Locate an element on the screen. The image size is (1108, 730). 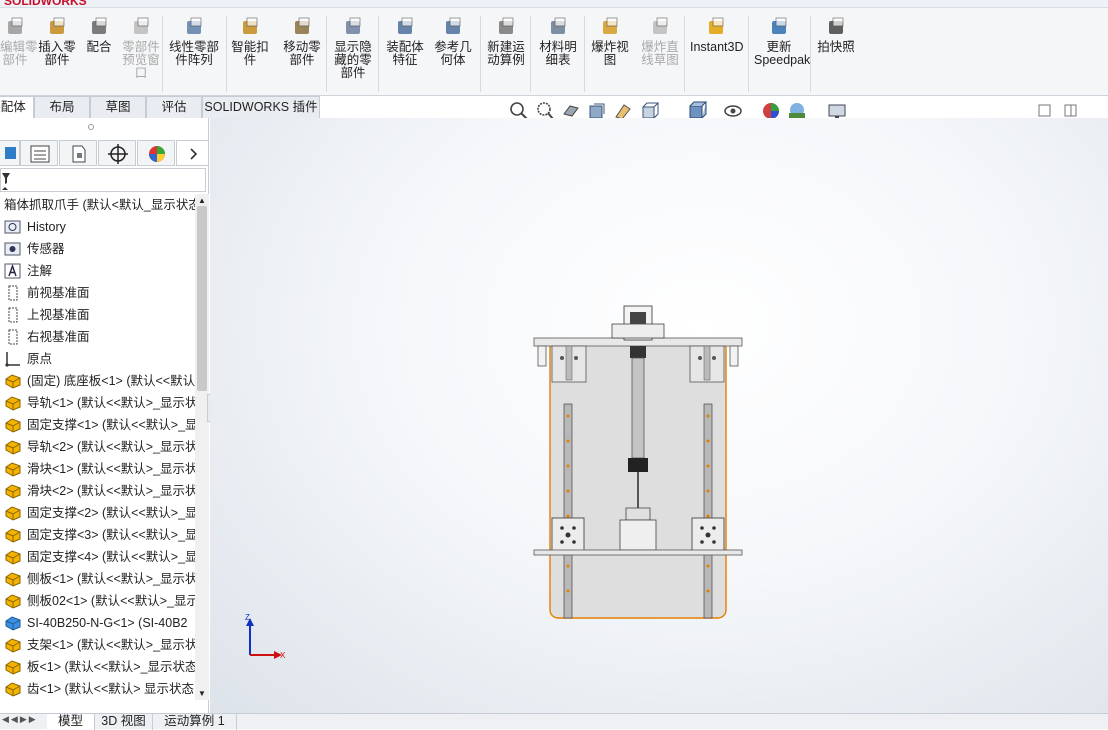
tree-item-label: 导轨<1> (默认<<默认>_显示状 is located at coordinates (111, 403).